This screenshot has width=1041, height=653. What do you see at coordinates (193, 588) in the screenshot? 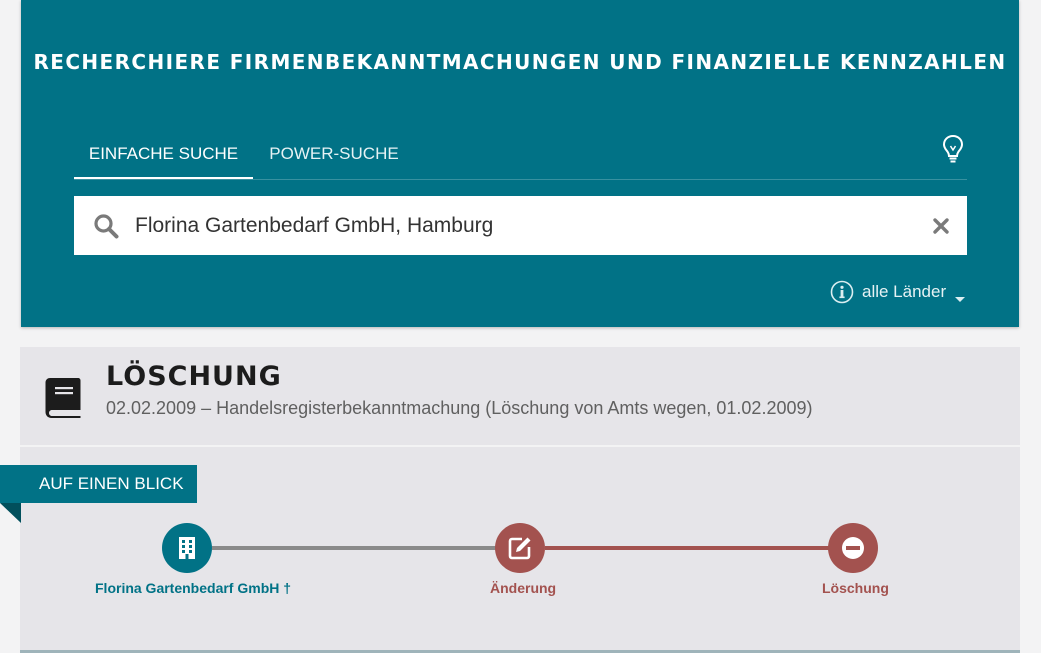
I see `timeline-label-company: Florina Gartenbedarf GmbH †` at bounding box center [193, 588].